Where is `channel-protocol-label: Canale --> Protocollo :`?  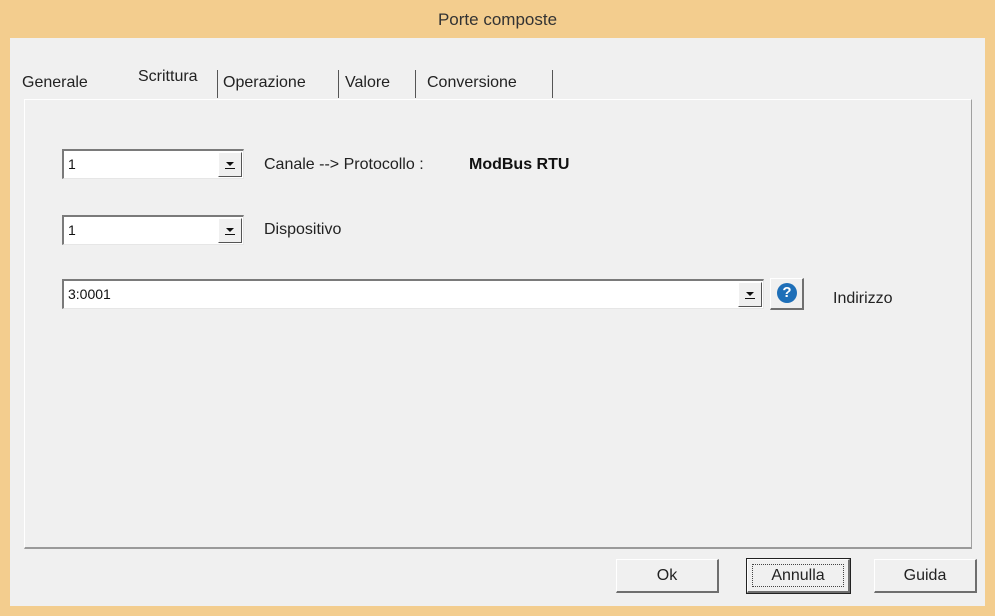 channel-protocol-label: Canale --> Protocollo : is located at coordinates (344, 164).